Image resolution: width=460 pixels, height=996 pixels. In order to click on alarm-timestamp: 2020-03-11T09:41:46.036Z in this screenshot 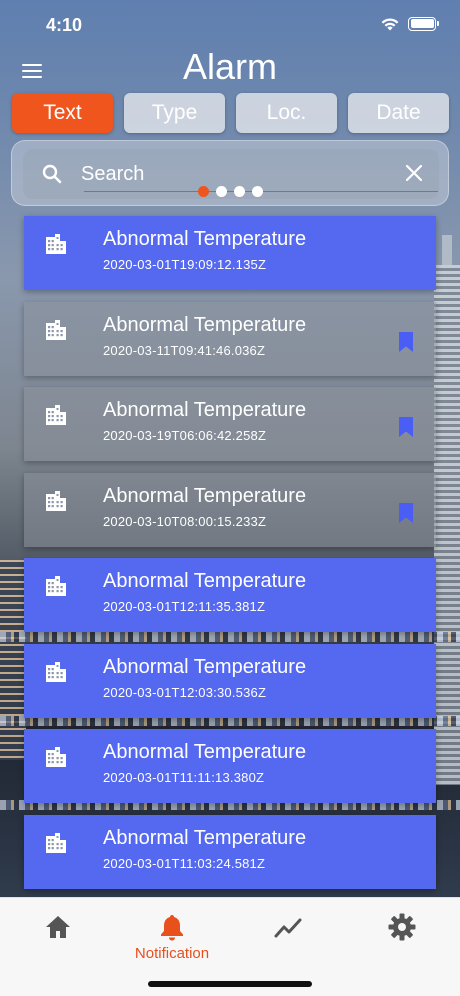, I will do `click(184, 350)`.